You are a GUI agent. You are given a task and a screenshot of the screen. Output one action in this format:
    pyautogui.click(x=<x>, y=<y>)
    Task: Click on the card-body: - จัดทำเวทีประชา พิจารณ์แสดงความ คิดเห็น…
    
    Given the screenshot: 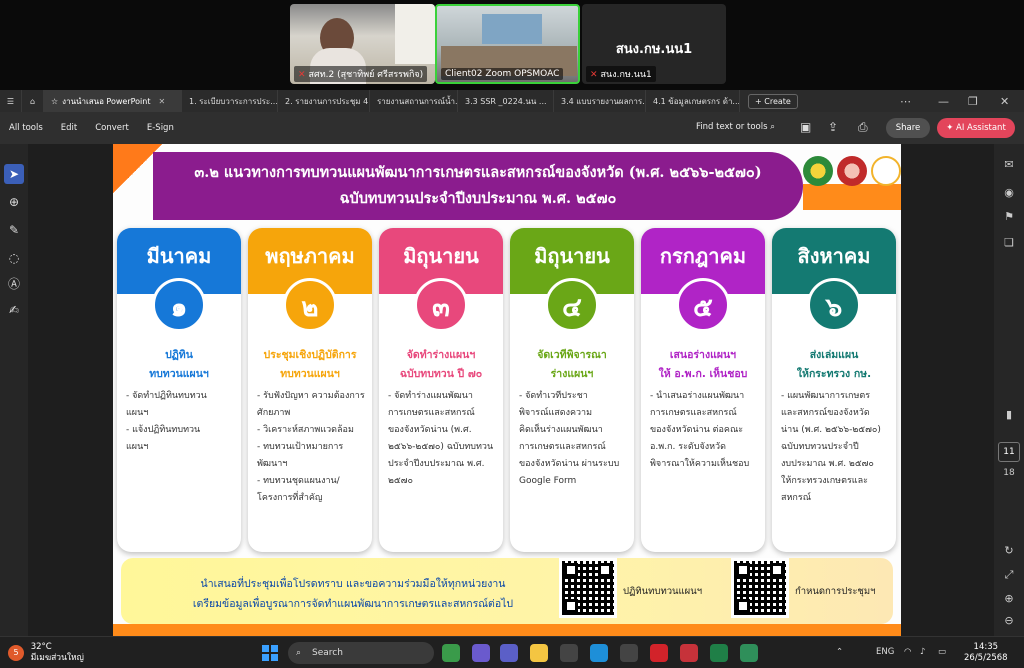 What is the action you would take?
    pyautogui.click(x=569, y=438)
    